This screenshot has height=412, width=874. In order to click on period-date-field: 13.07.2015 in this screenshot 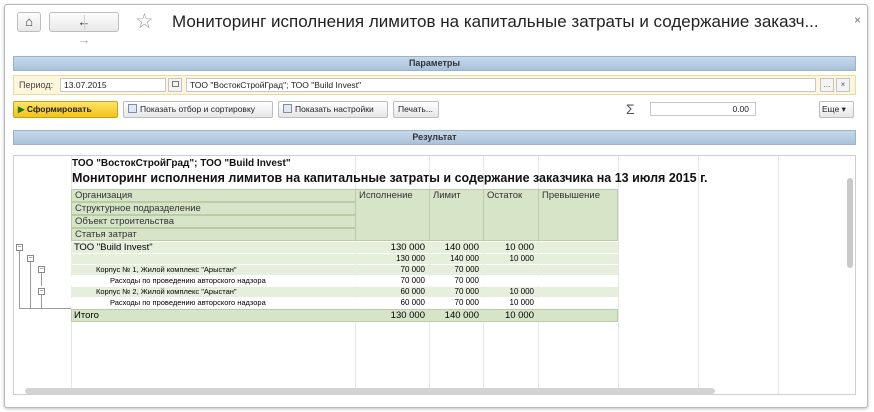, I will do `click(113, 85)`.